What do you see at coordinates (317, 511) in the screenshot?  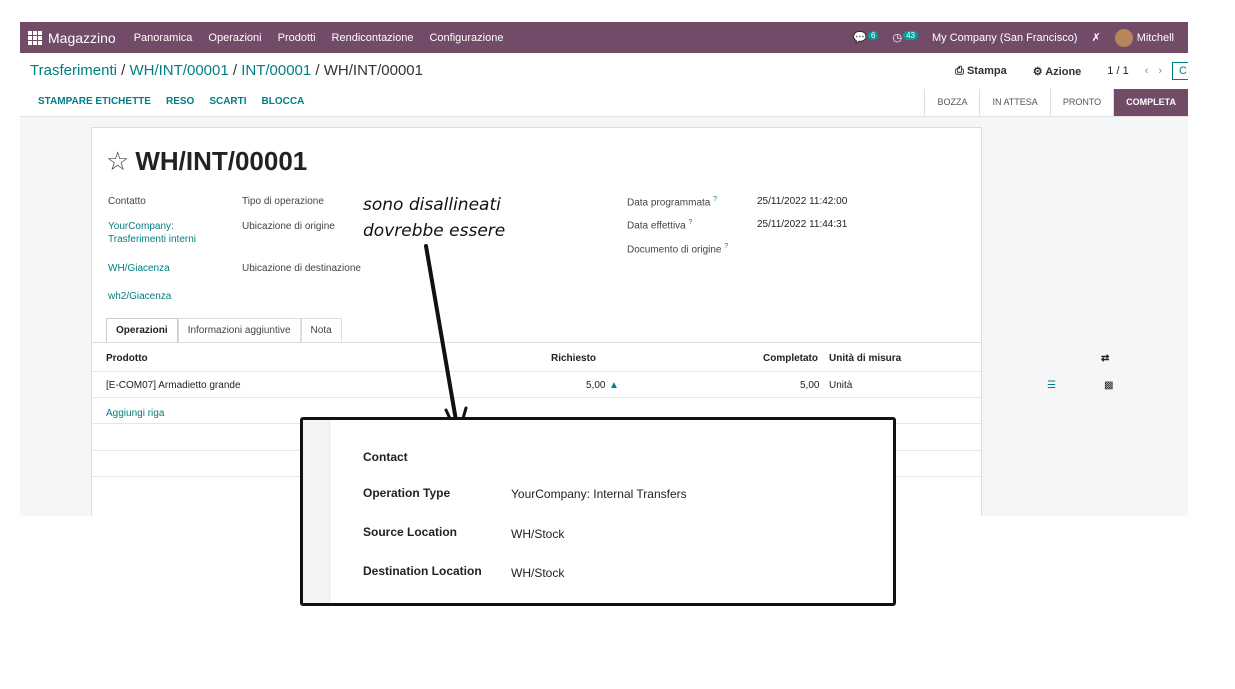 I see `popup-side-strip` at bounding box center [317, 511].